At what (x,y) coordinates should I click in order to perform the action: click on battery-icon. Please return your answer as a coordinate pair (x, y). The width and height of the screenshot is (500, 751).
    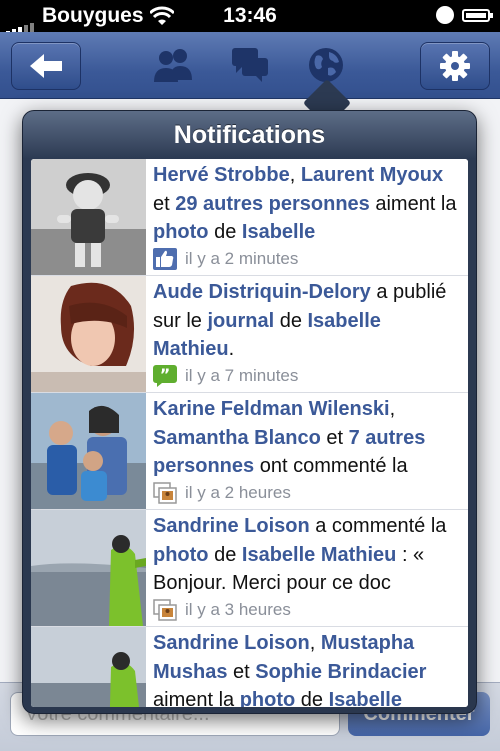
    Looking at the image, I should click on (477, 15).